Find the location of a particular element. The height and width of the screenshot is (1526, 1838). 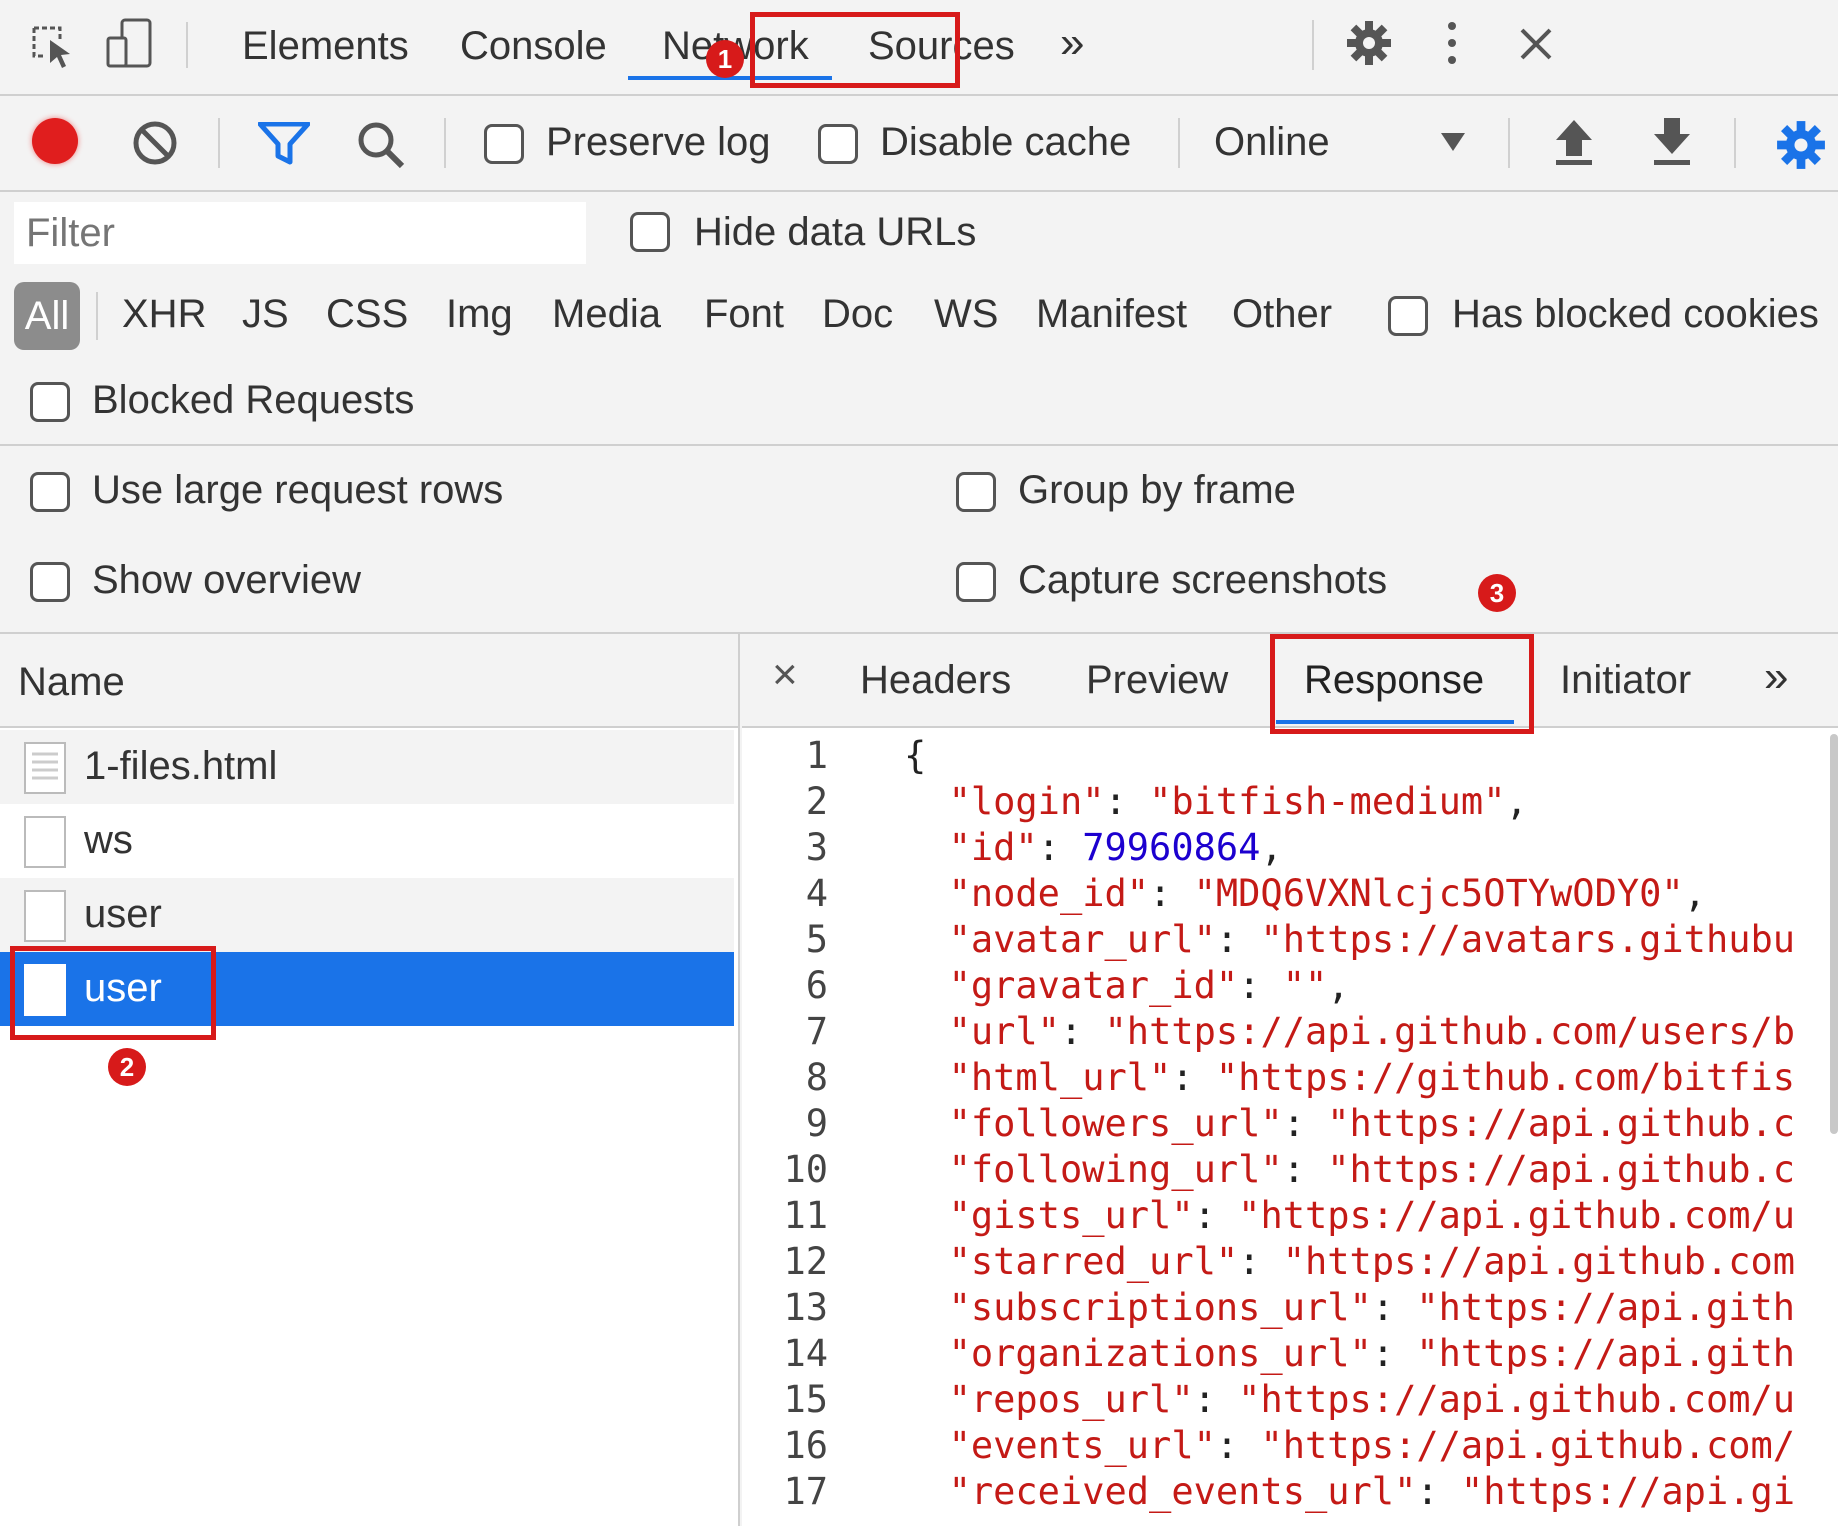

line-number: 10 is located at coordinates (805, 1169).